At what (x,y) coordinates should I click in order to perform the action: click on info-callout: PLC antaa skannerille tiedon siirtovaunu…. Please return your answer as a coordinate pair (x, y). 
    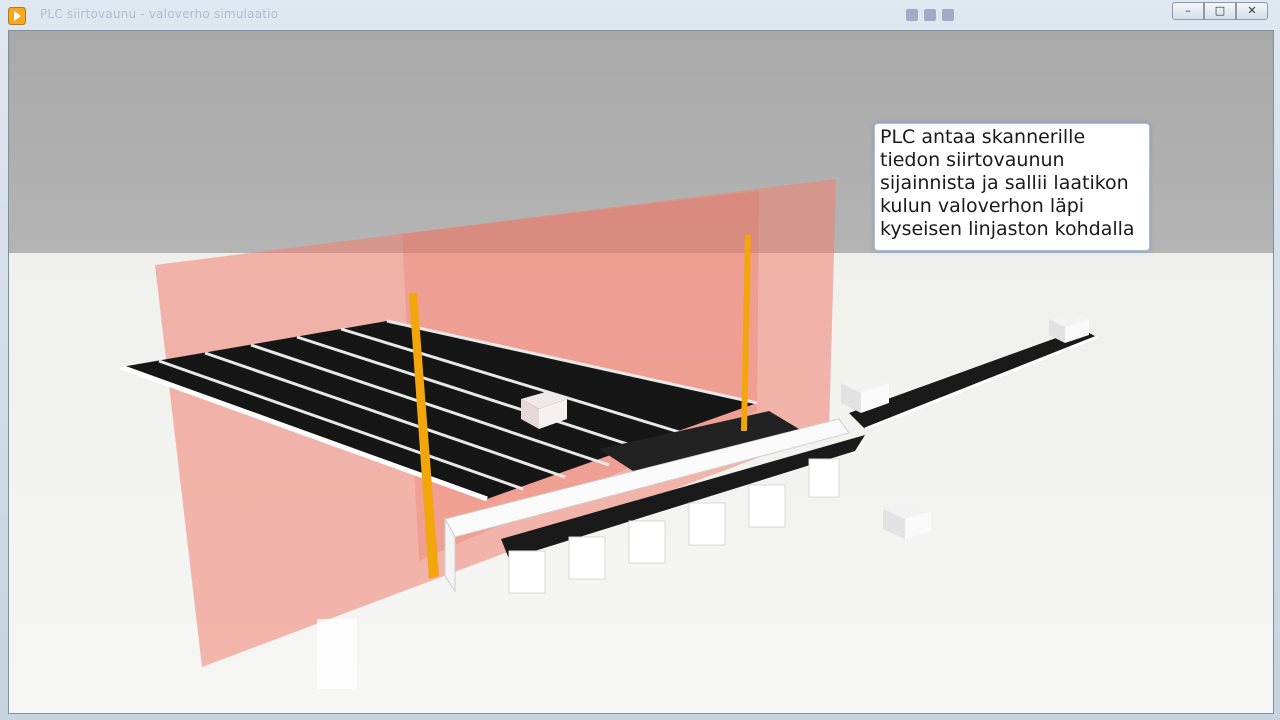
    Looking at the image, I should click on (1012, 187).